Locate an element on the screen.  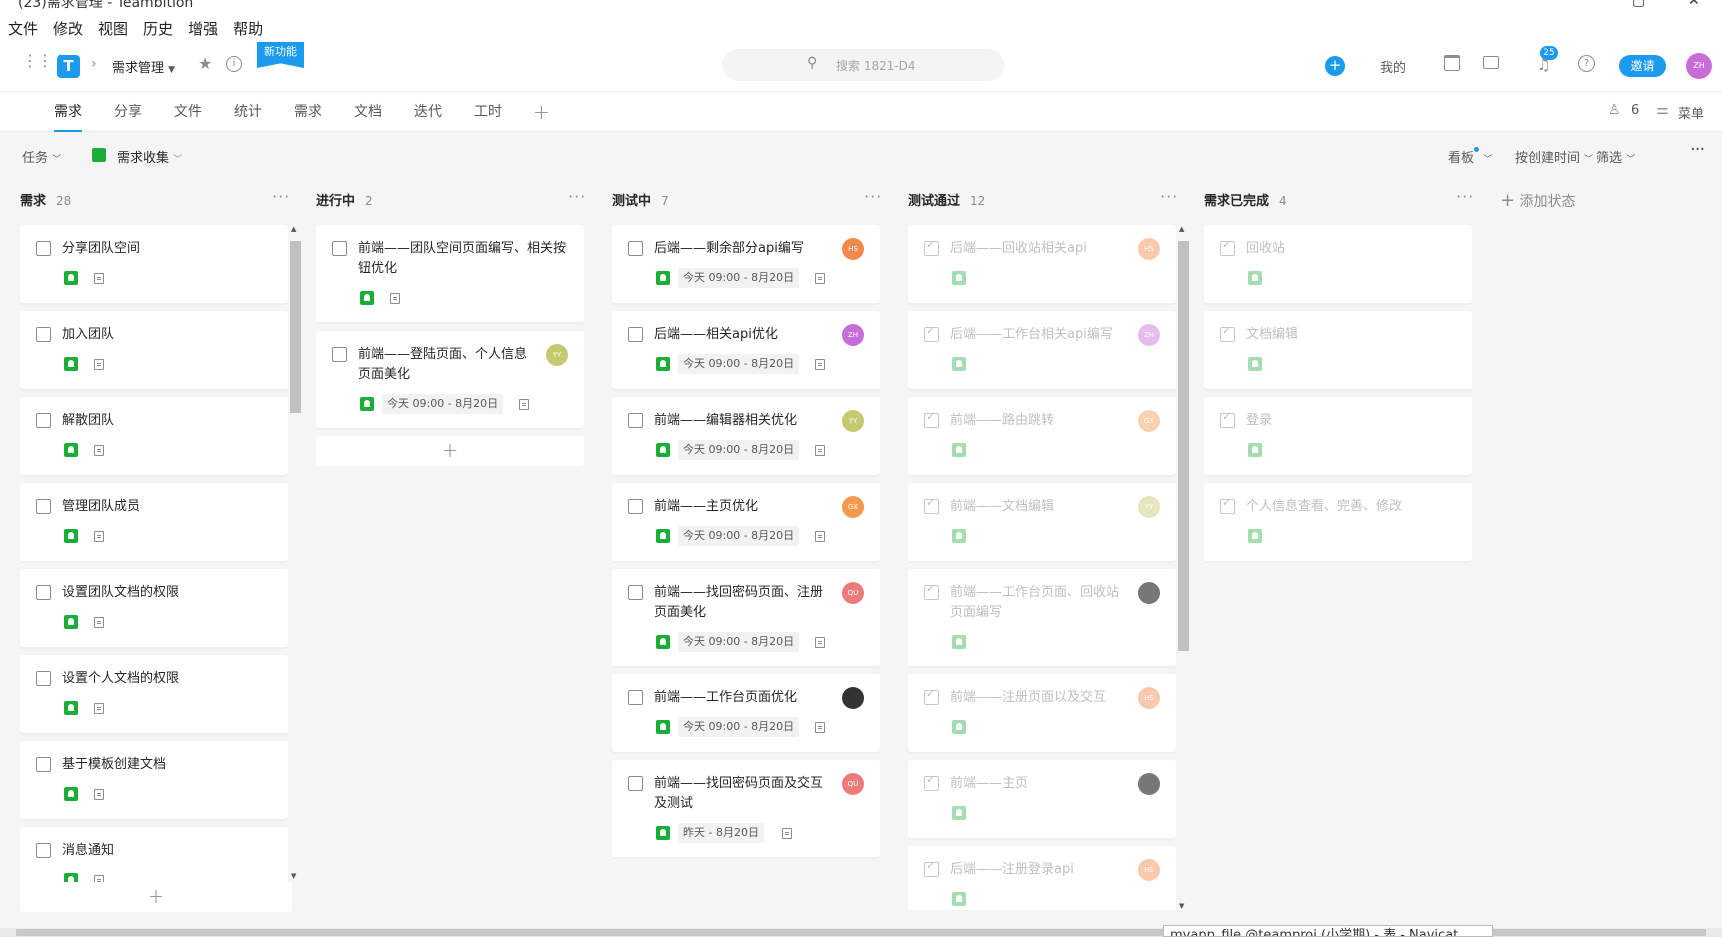
task-card: 解散团队 is located at coordinates (154, 436).